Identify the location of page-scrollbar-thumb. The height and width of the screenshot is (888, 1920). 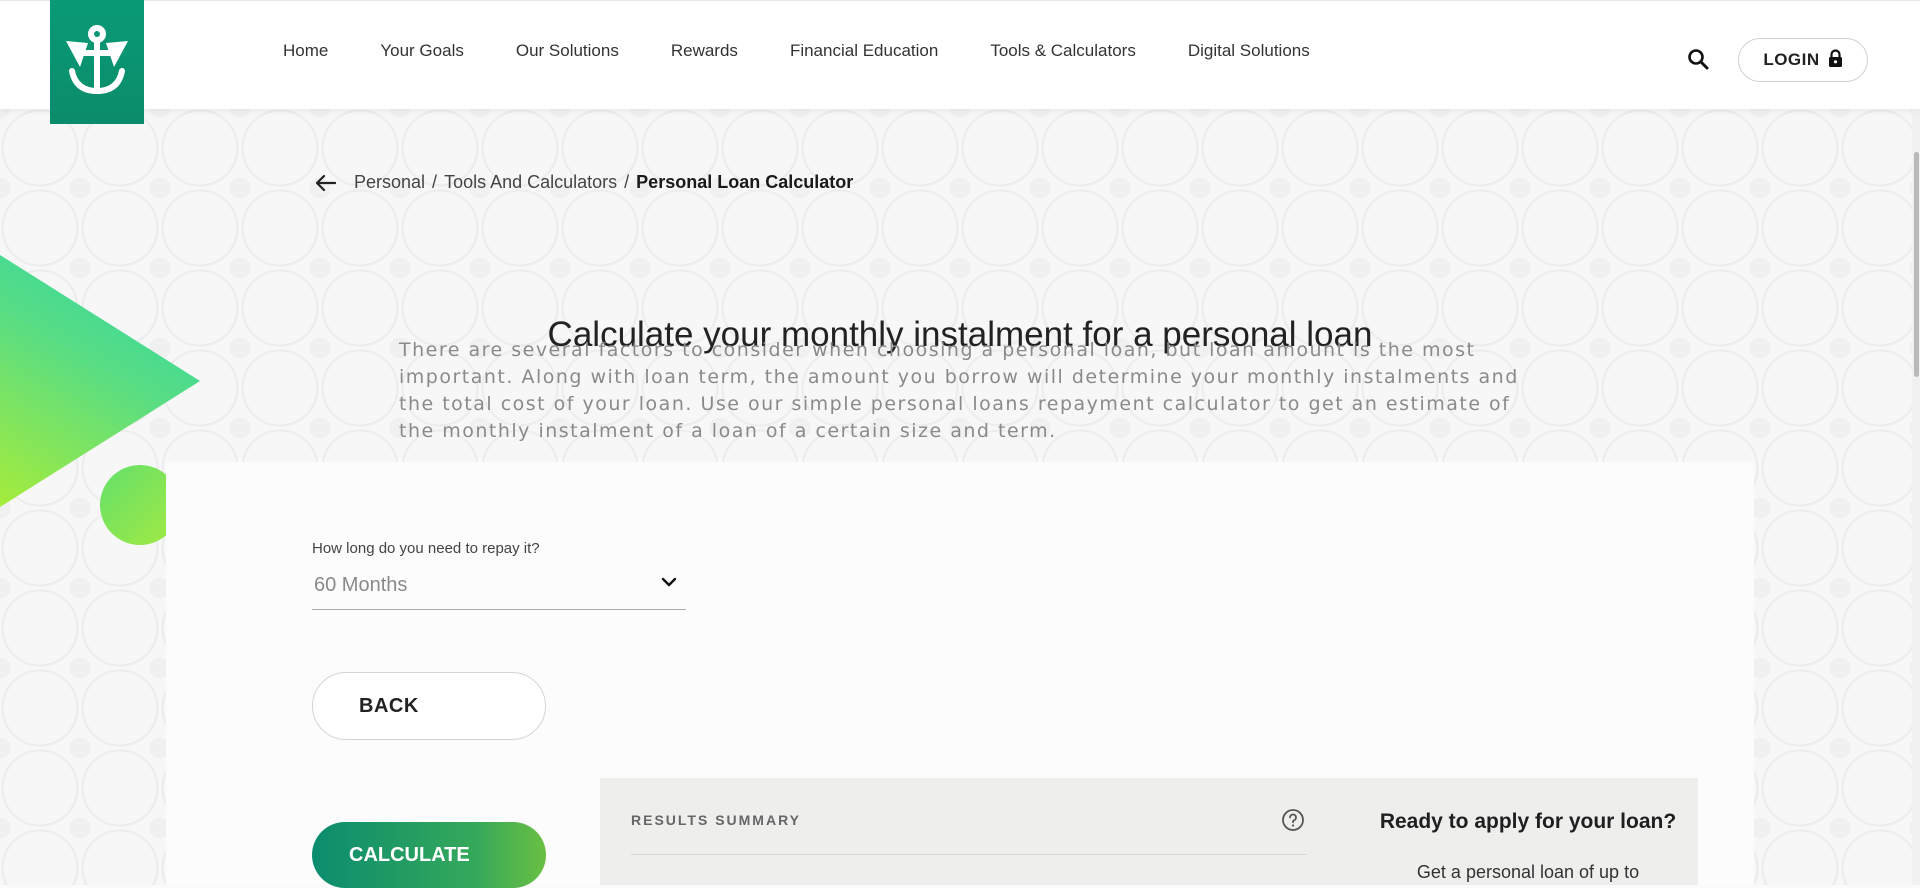
(1916, 264).